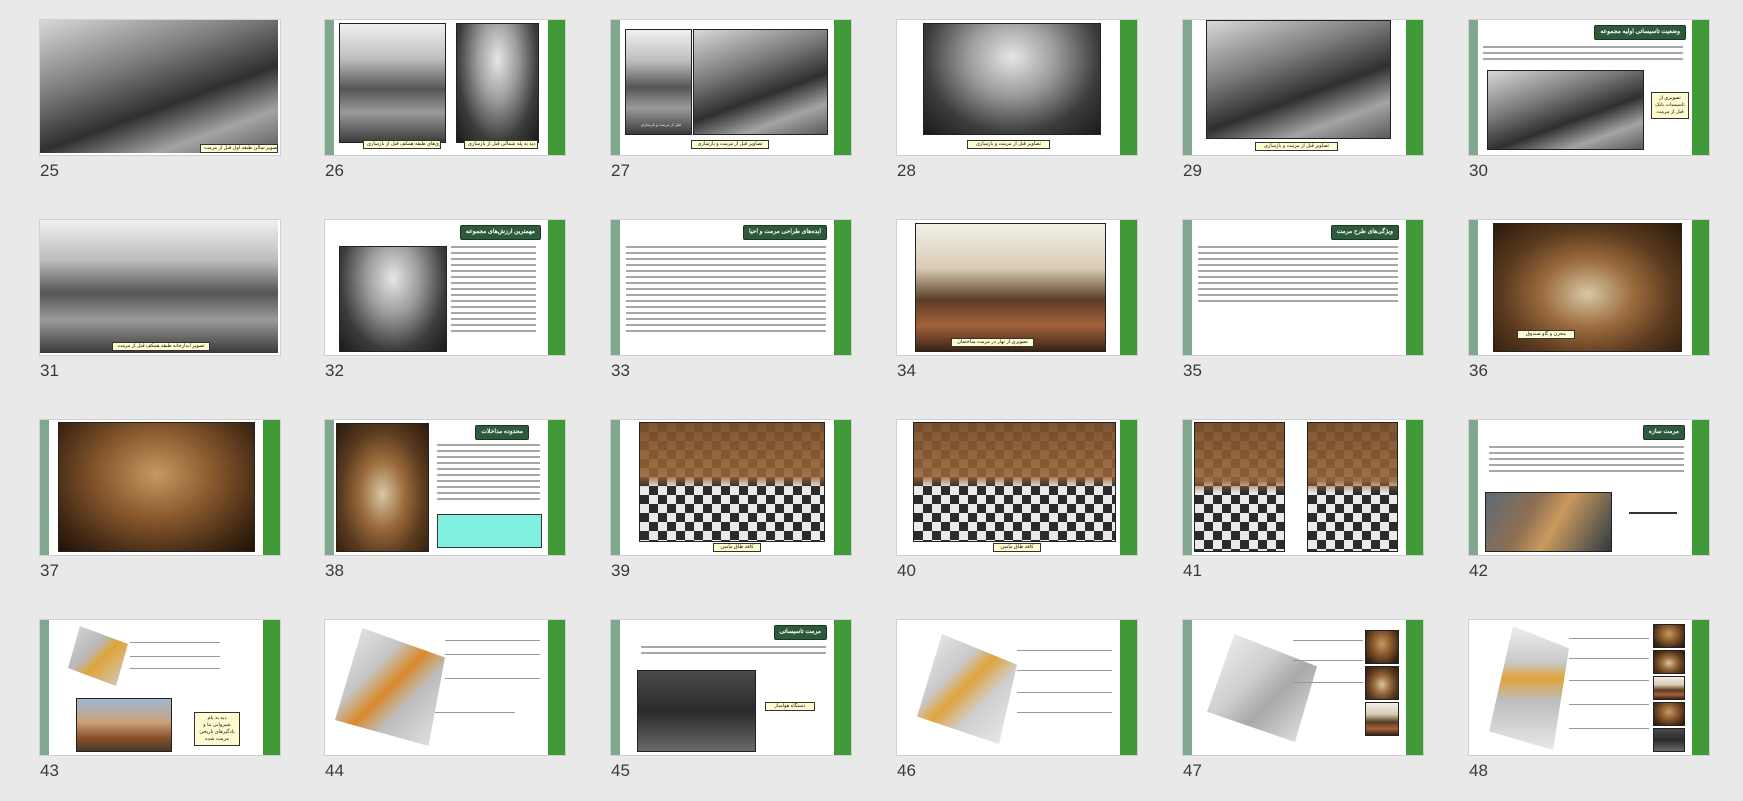 The image size is (1743, 801). I want to click on slide-34: تصویری از نهار در مرمت ساختمان 34, so click(1017, 300).